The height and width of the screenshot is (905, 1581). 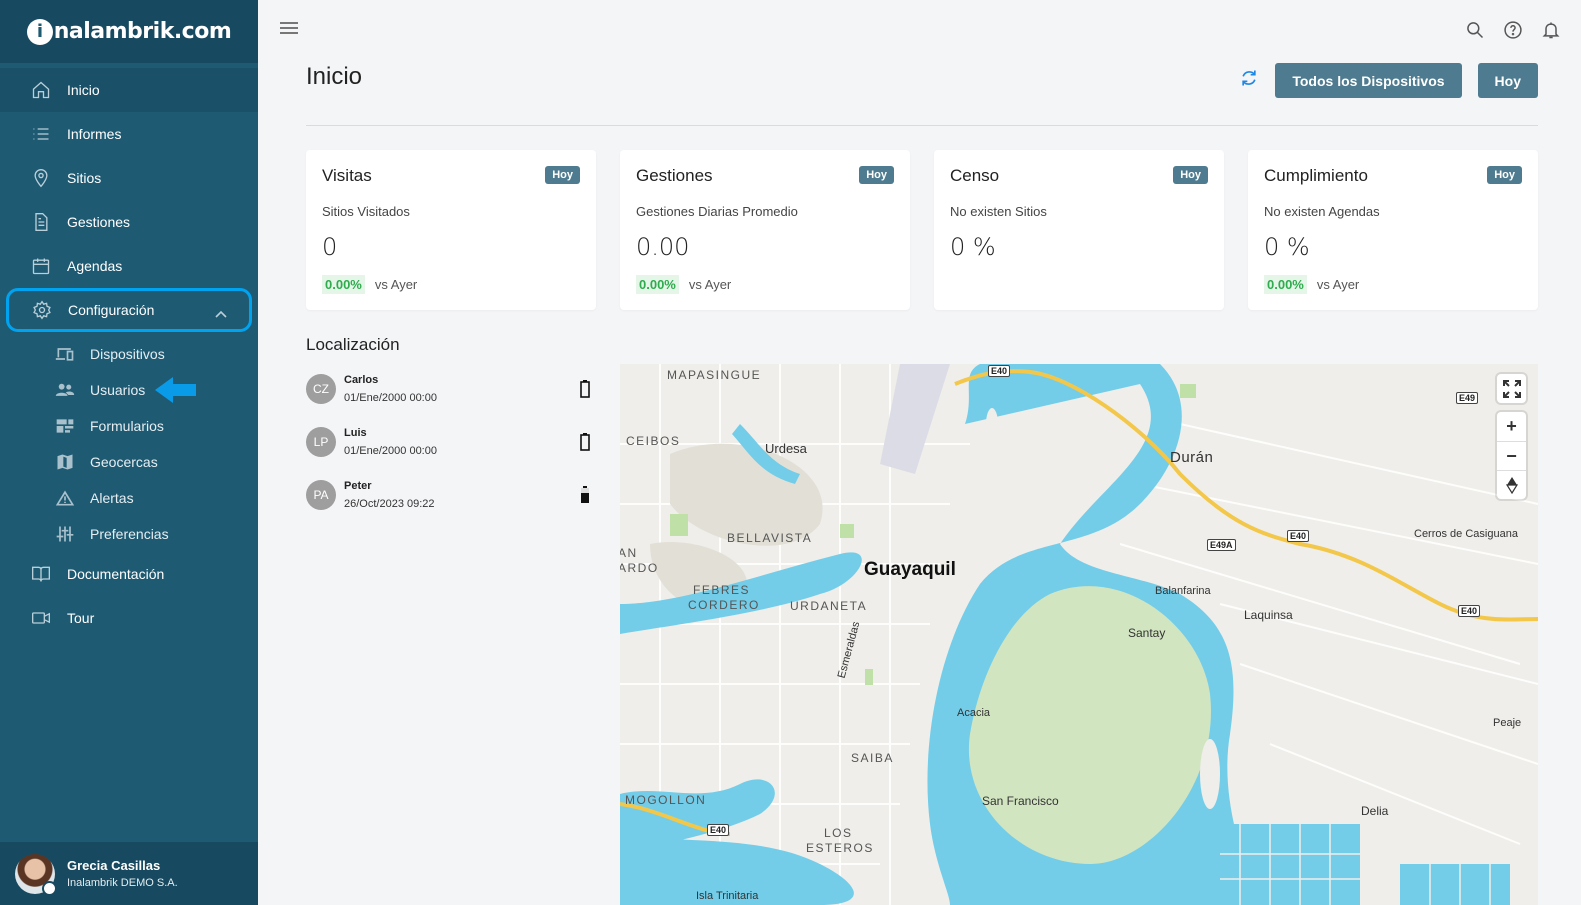 I want to click on sidebar-item-label: Documentación, so click(x=116, y=574).